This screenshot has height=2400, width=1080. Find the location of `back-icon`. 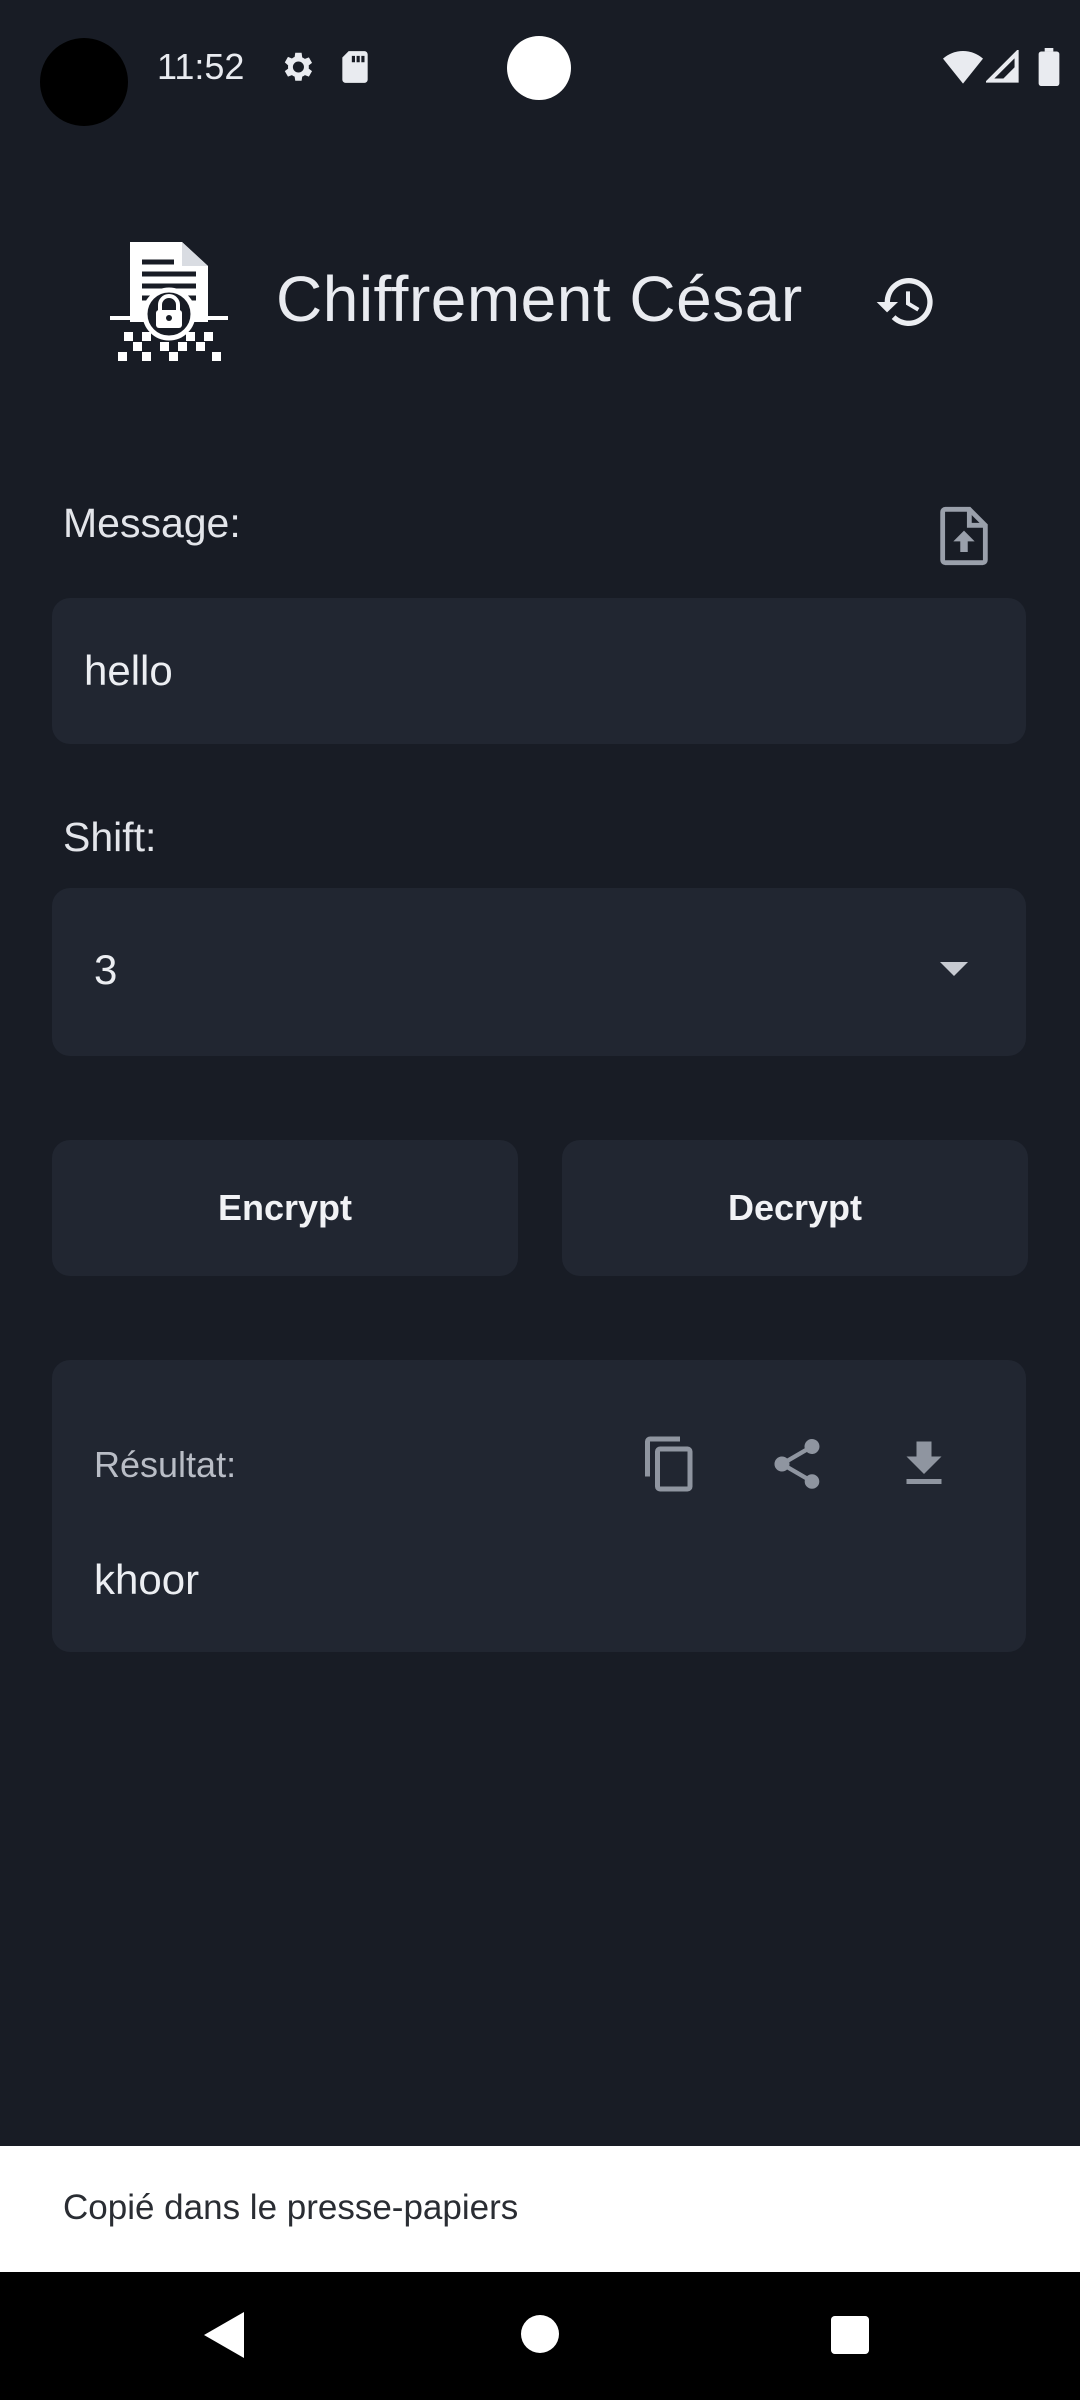

back-icon is located at coordinates (224, 2337).